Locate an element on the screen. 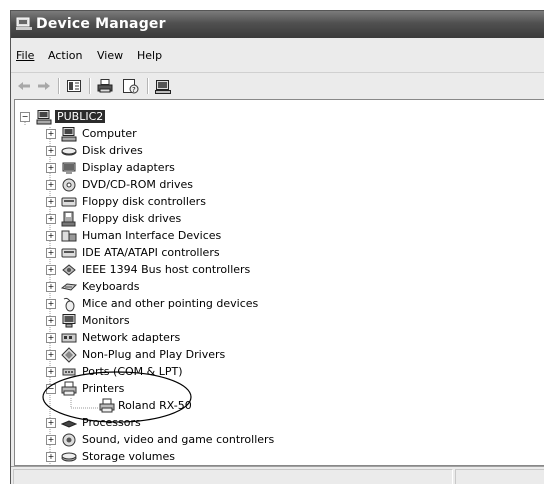  tree-node-label: Roland RX-50 is located at coordinates (155, 405).